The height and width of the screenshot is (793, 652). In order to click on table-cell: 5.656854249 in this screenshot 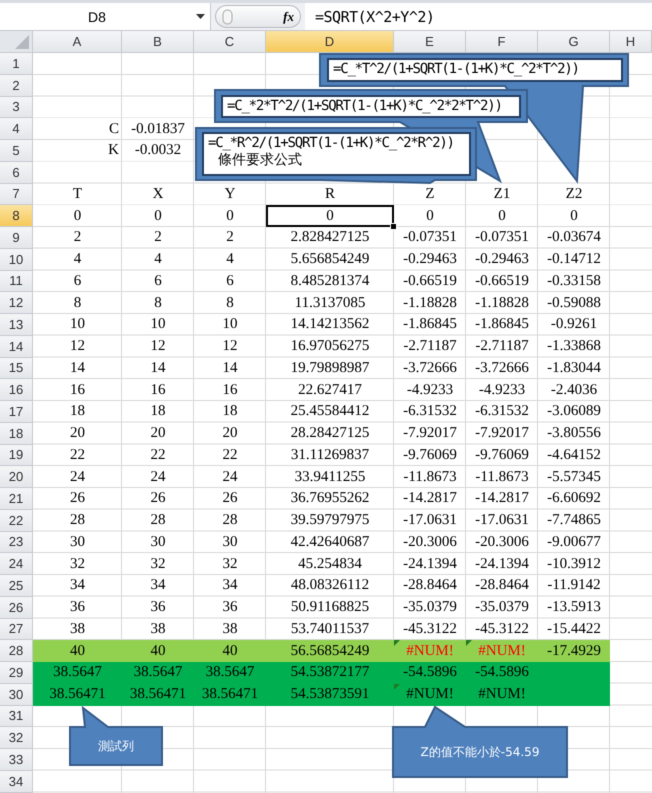, I will do `click(330, 259)`.